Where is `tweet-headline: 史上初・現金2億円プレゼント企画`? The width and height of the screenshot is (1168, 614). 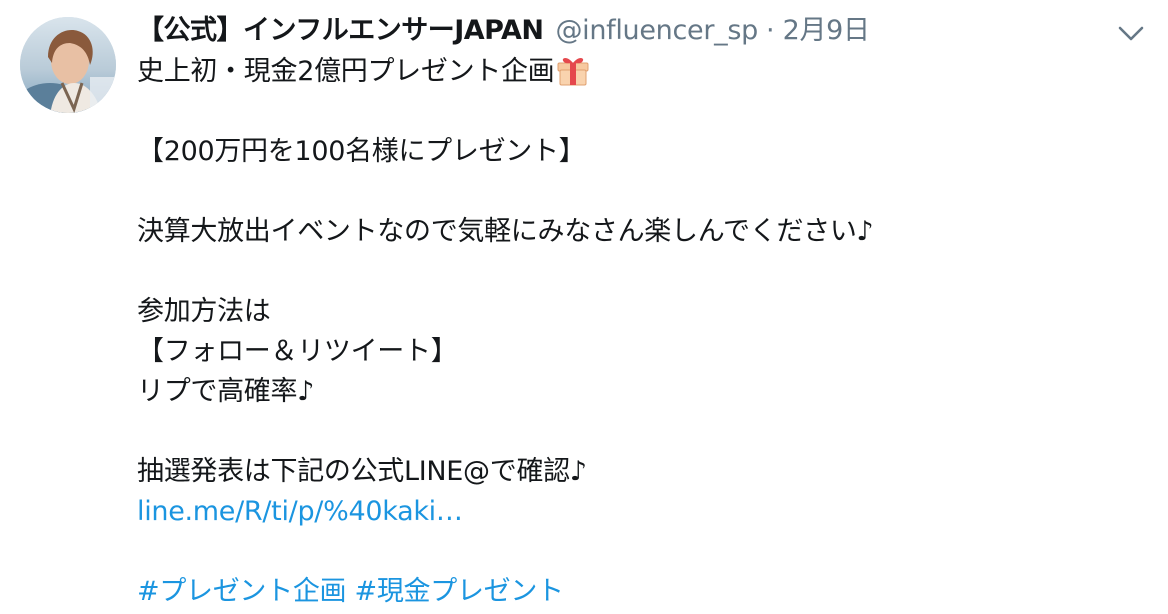
tweet-headline: 史上初・現金2億円プレゼント企画 is located at coordinates (346, 71).